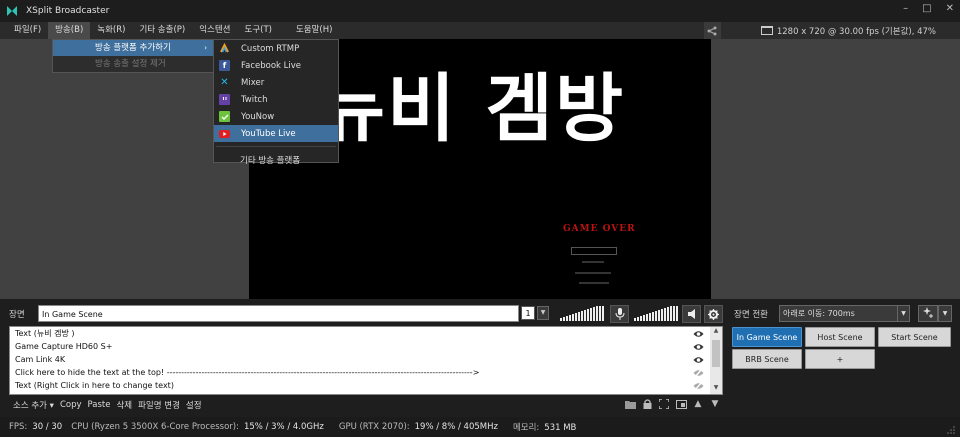 This screenshot has width=960, height=437. I want to click on mixer-icon: ✕, so click(224, 82).